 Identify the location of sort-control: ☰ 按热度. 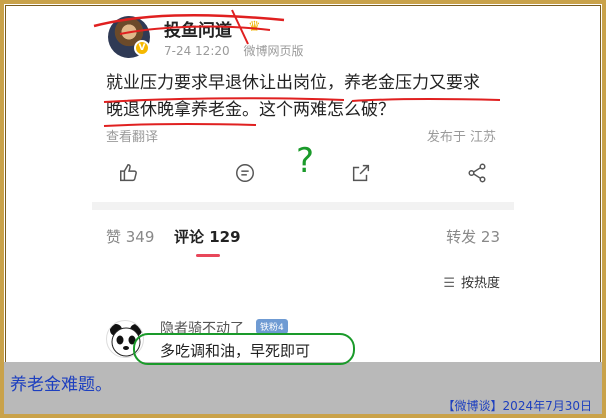
(471, 281).